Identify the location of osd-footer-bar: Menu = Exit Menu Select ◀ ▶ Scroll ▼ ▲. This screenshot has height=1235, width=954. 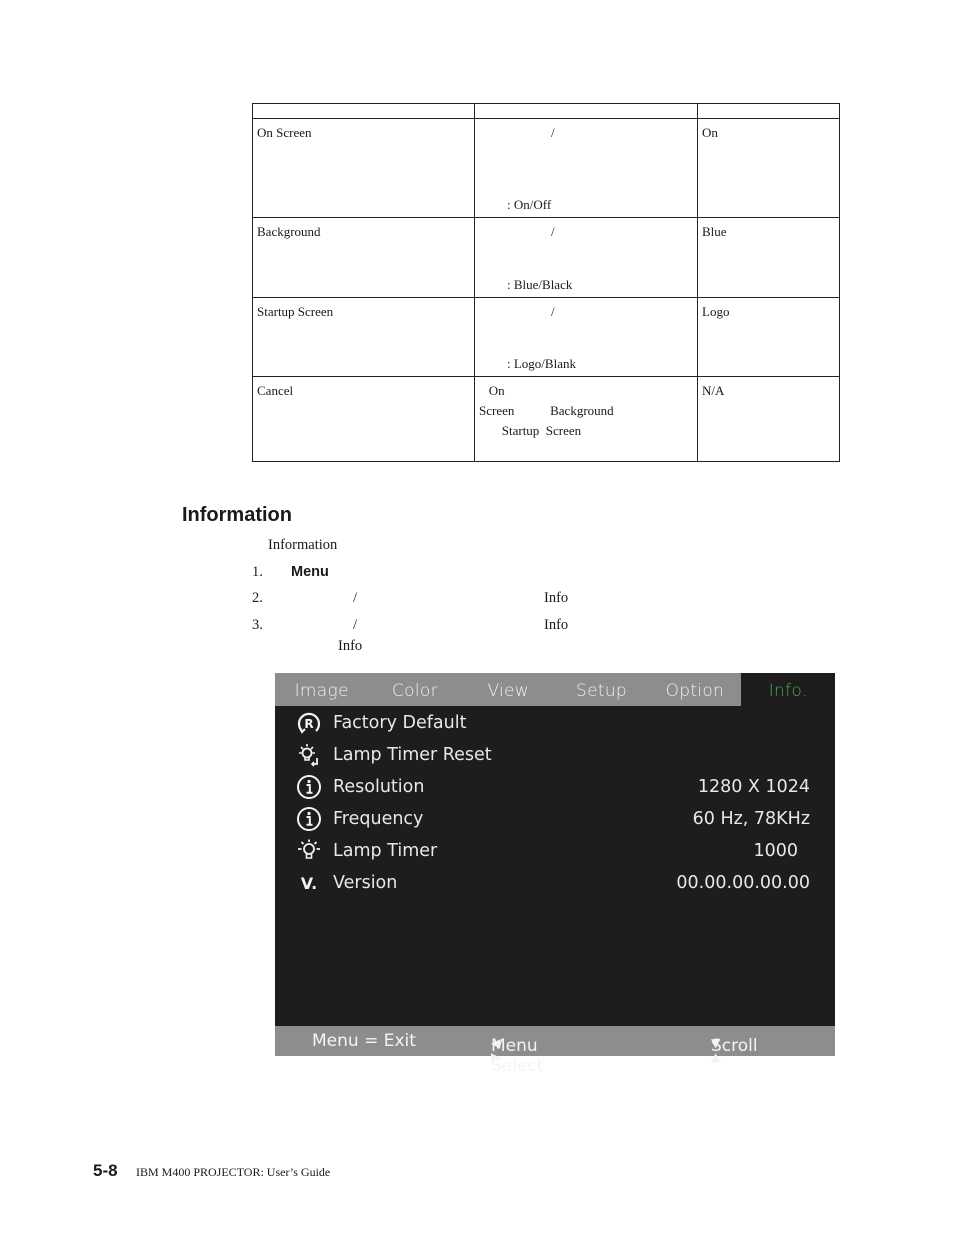
(555, 1051).